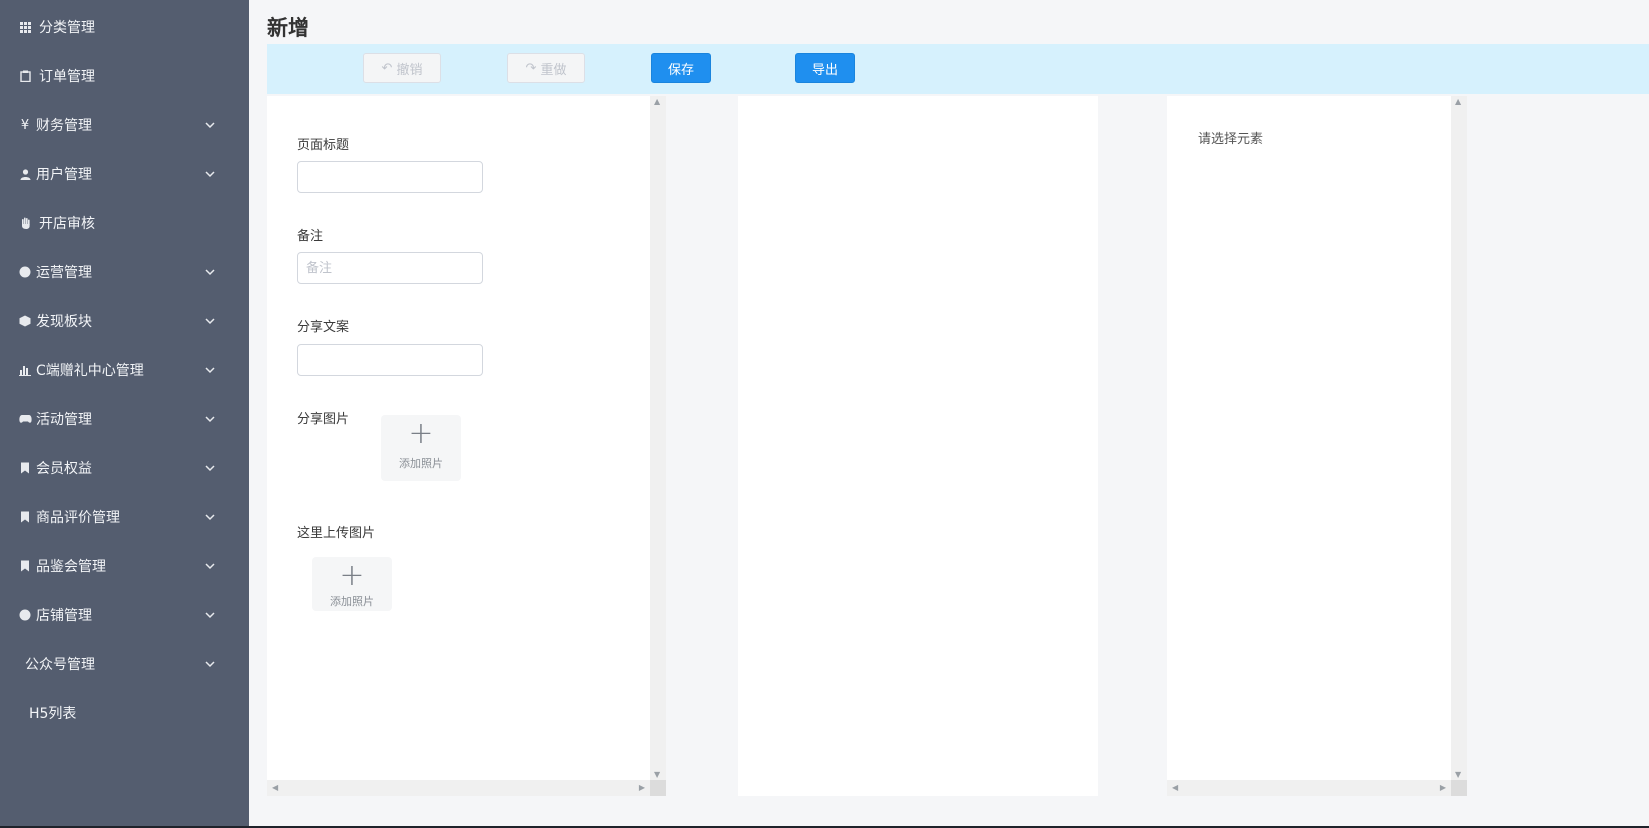 The width and height of the screenshot is (1649, 828). I want to click on sidebar-item-label: 店铺管理, so click(64, 616).